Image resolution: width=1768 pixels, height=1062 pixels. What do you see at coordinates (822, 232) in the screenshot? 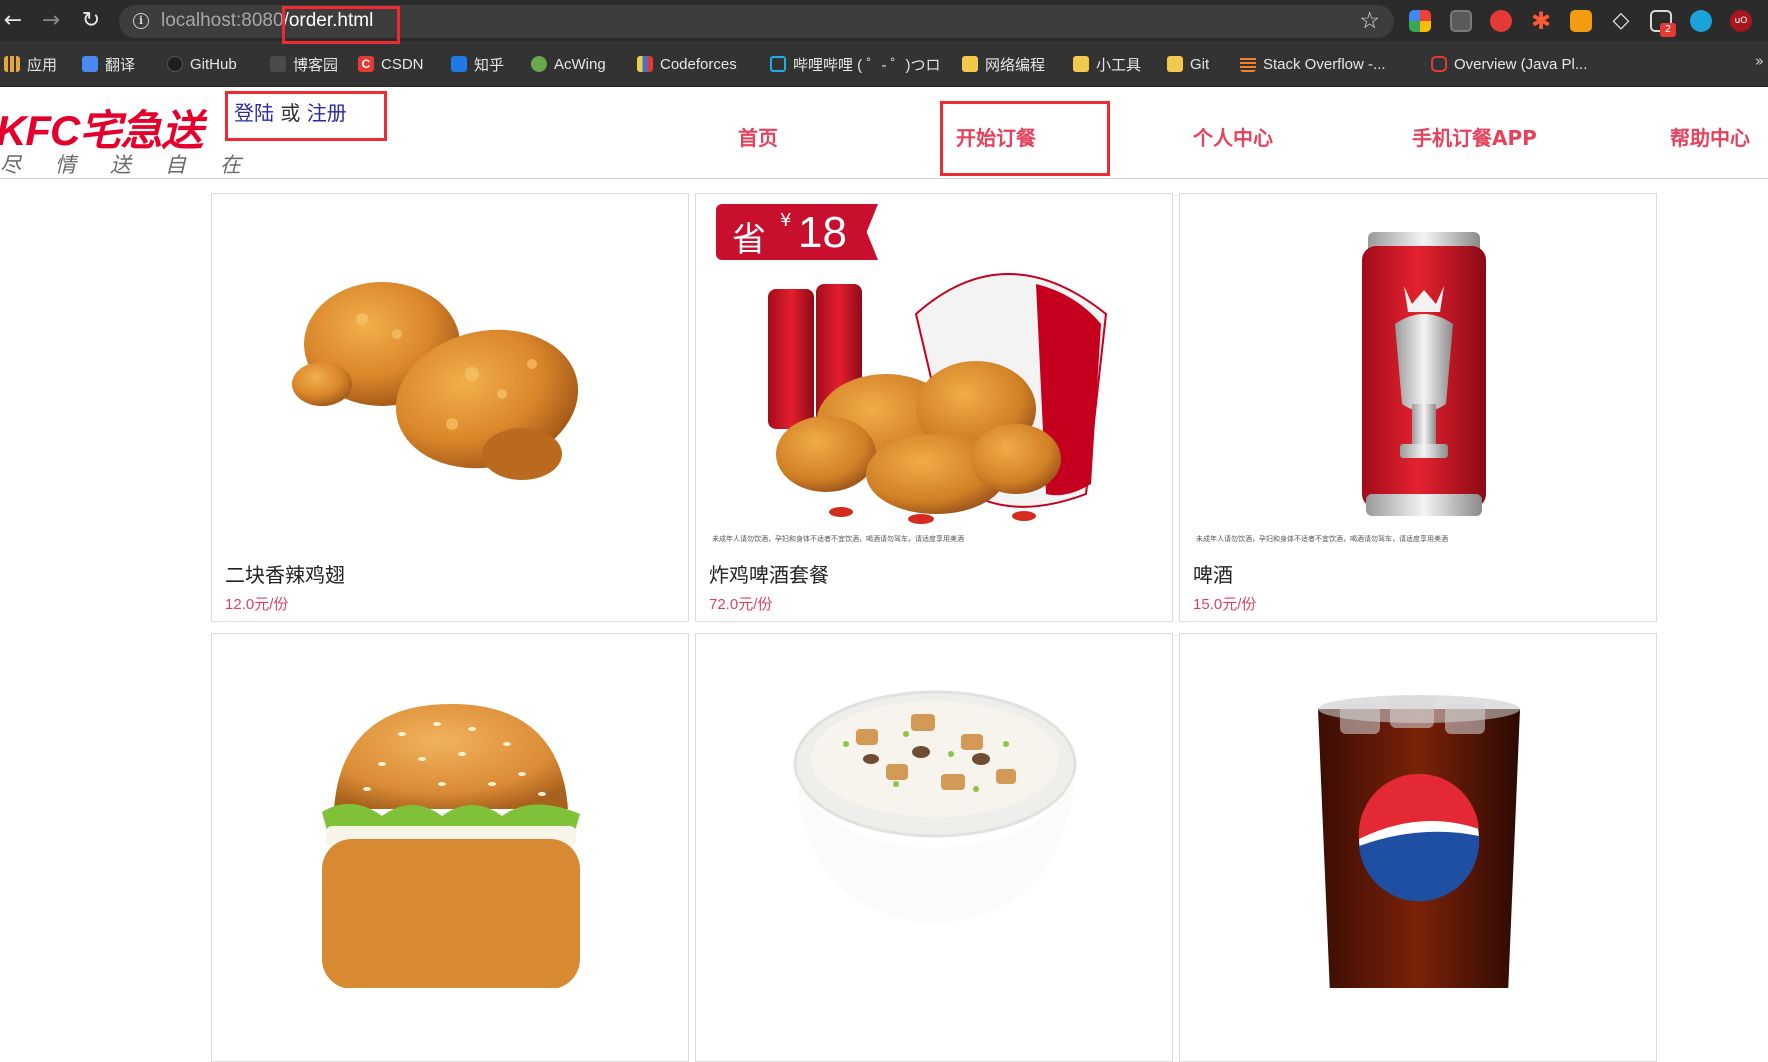
I see `promo-value: 18` at bounding box center [822, 232].